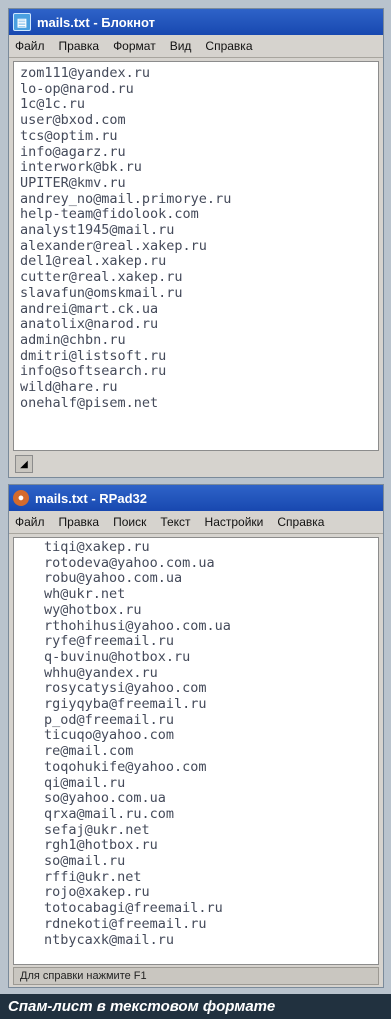  What do you see at coordinates (137, 625) in the screenshot?
I see `text-line: rthohihusi@yahoo.com.ua` at bounding box center [137, 625].